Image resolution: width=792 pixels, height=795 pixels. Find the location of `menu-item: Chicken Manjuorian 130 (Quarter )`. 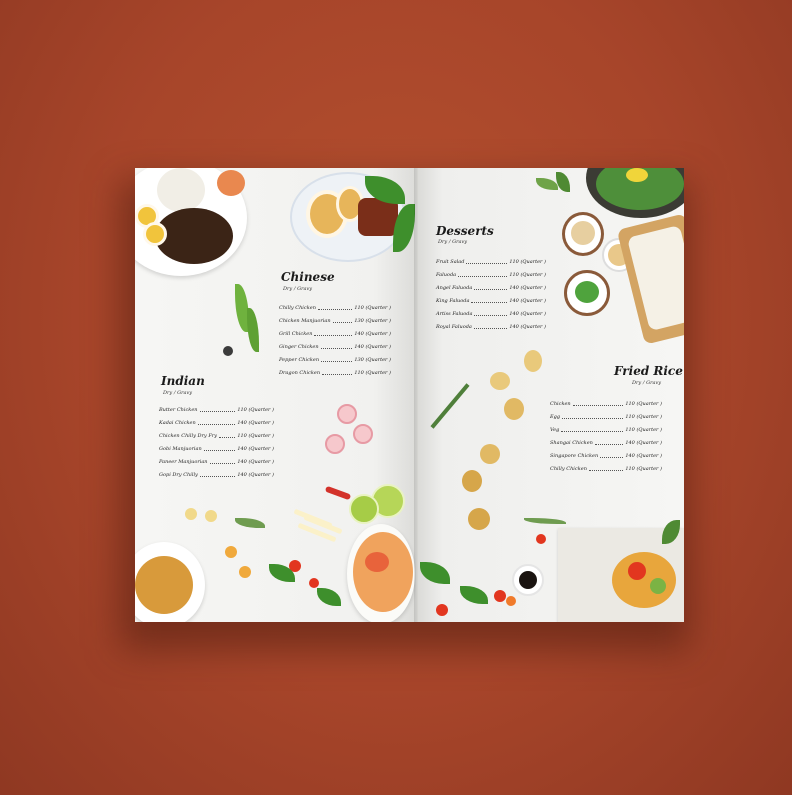

menu-item: Chicken Manjuorian 130 (Quarter ) is located at coordinates (335, 317).